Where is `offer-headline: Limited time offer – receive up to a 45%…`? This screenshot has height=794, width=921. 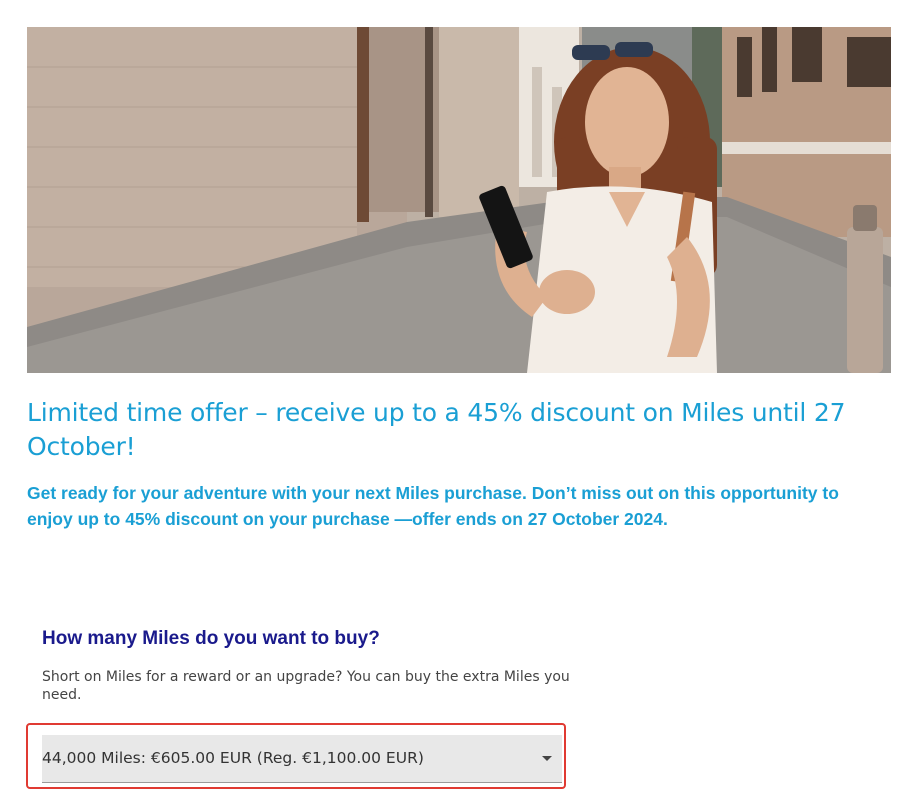 offer-headline: Limited time offer – receive up to a 45%… is located at coordinates (436, 429).